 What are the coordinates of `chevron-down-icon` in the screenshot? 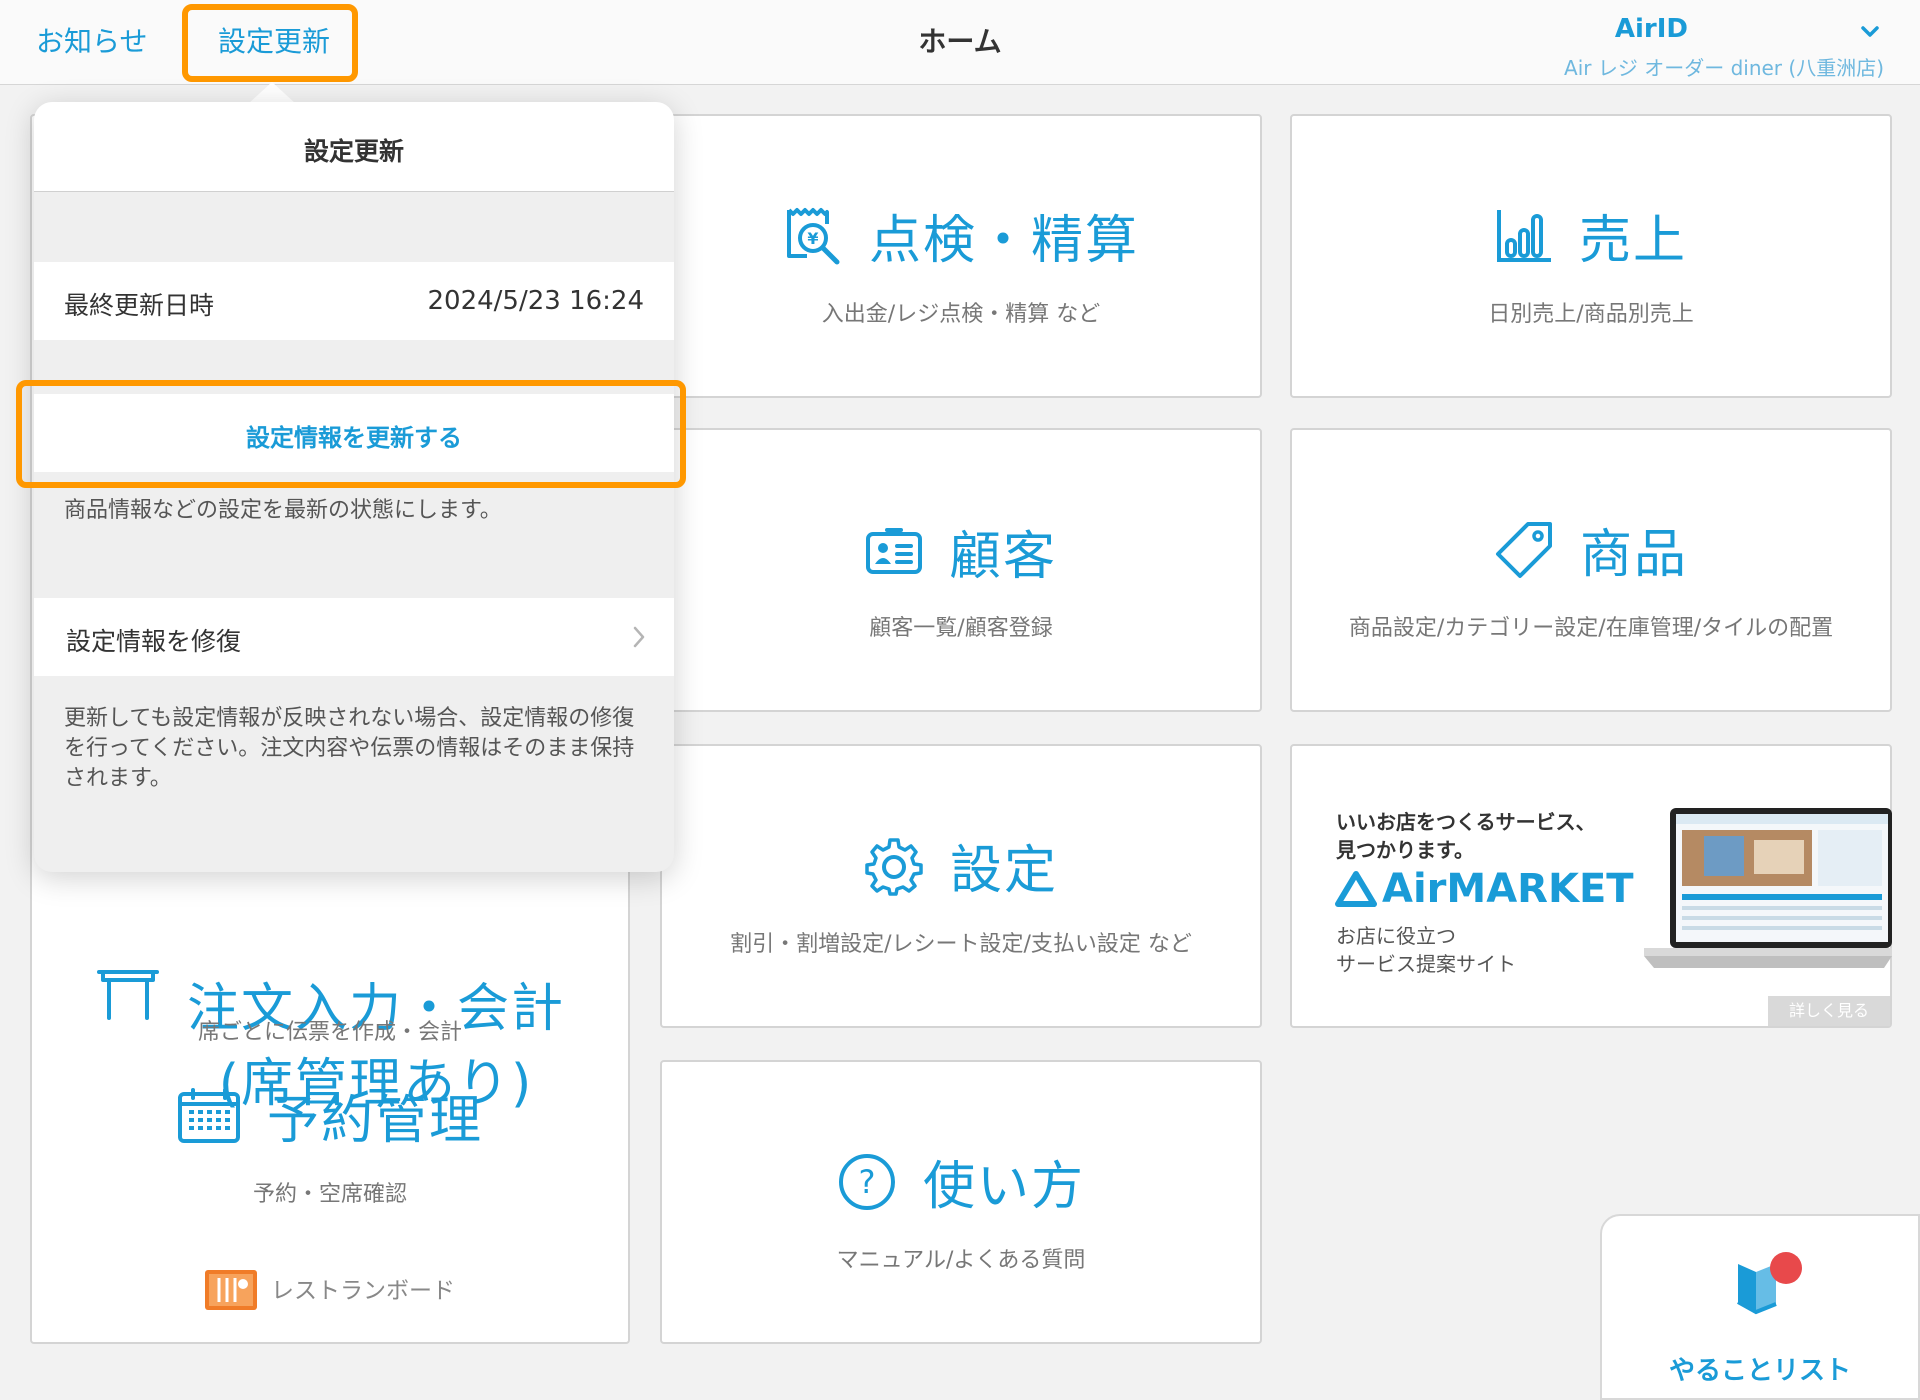 It's located at (1870, 31).